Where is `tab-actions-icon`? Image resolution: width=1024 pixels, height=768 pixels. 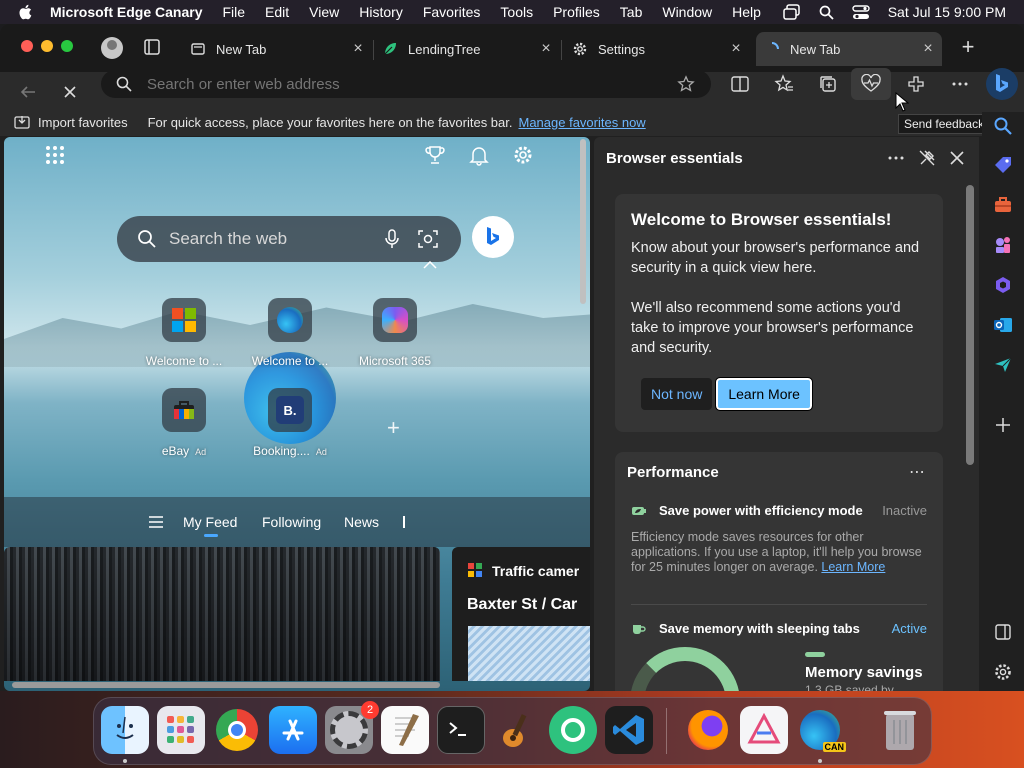 tab-actions-icon is located at coordinates (152, 47).